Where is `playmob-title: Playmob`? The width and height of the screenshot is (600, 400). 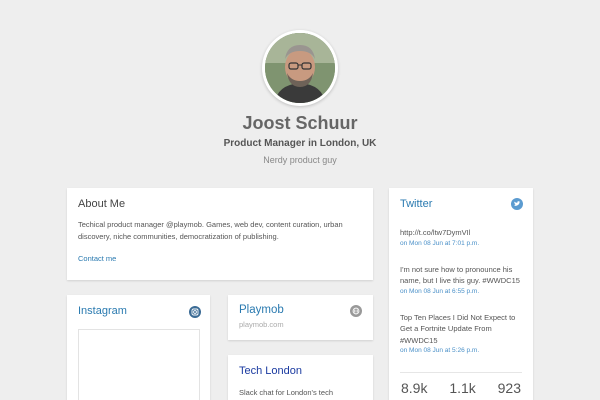 playmob-title: Playmob is located at coordinates (300, 310).